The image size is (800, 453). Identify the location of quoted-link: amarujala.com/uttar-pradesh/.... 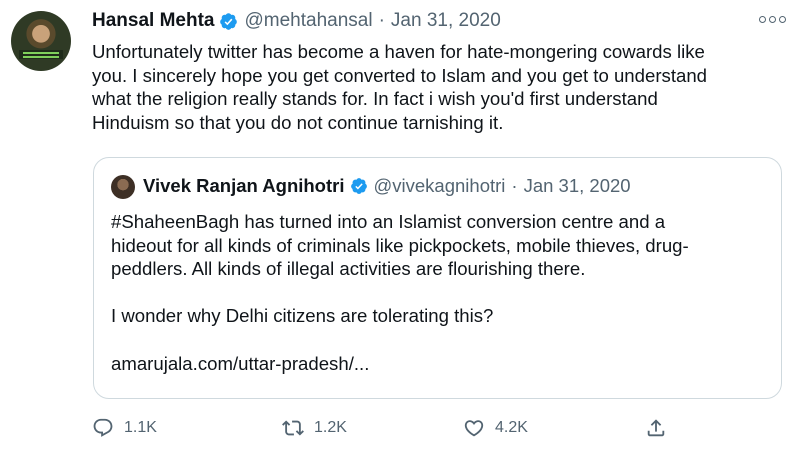
(438, 364).